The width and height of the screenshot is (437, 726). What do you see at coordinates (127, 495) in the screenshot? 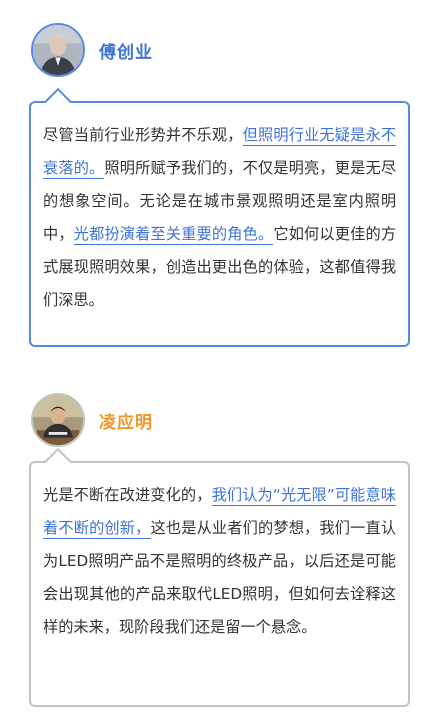
I see `text-segment: 光是不断在改进变化的，` at bounding box center [127, 495].